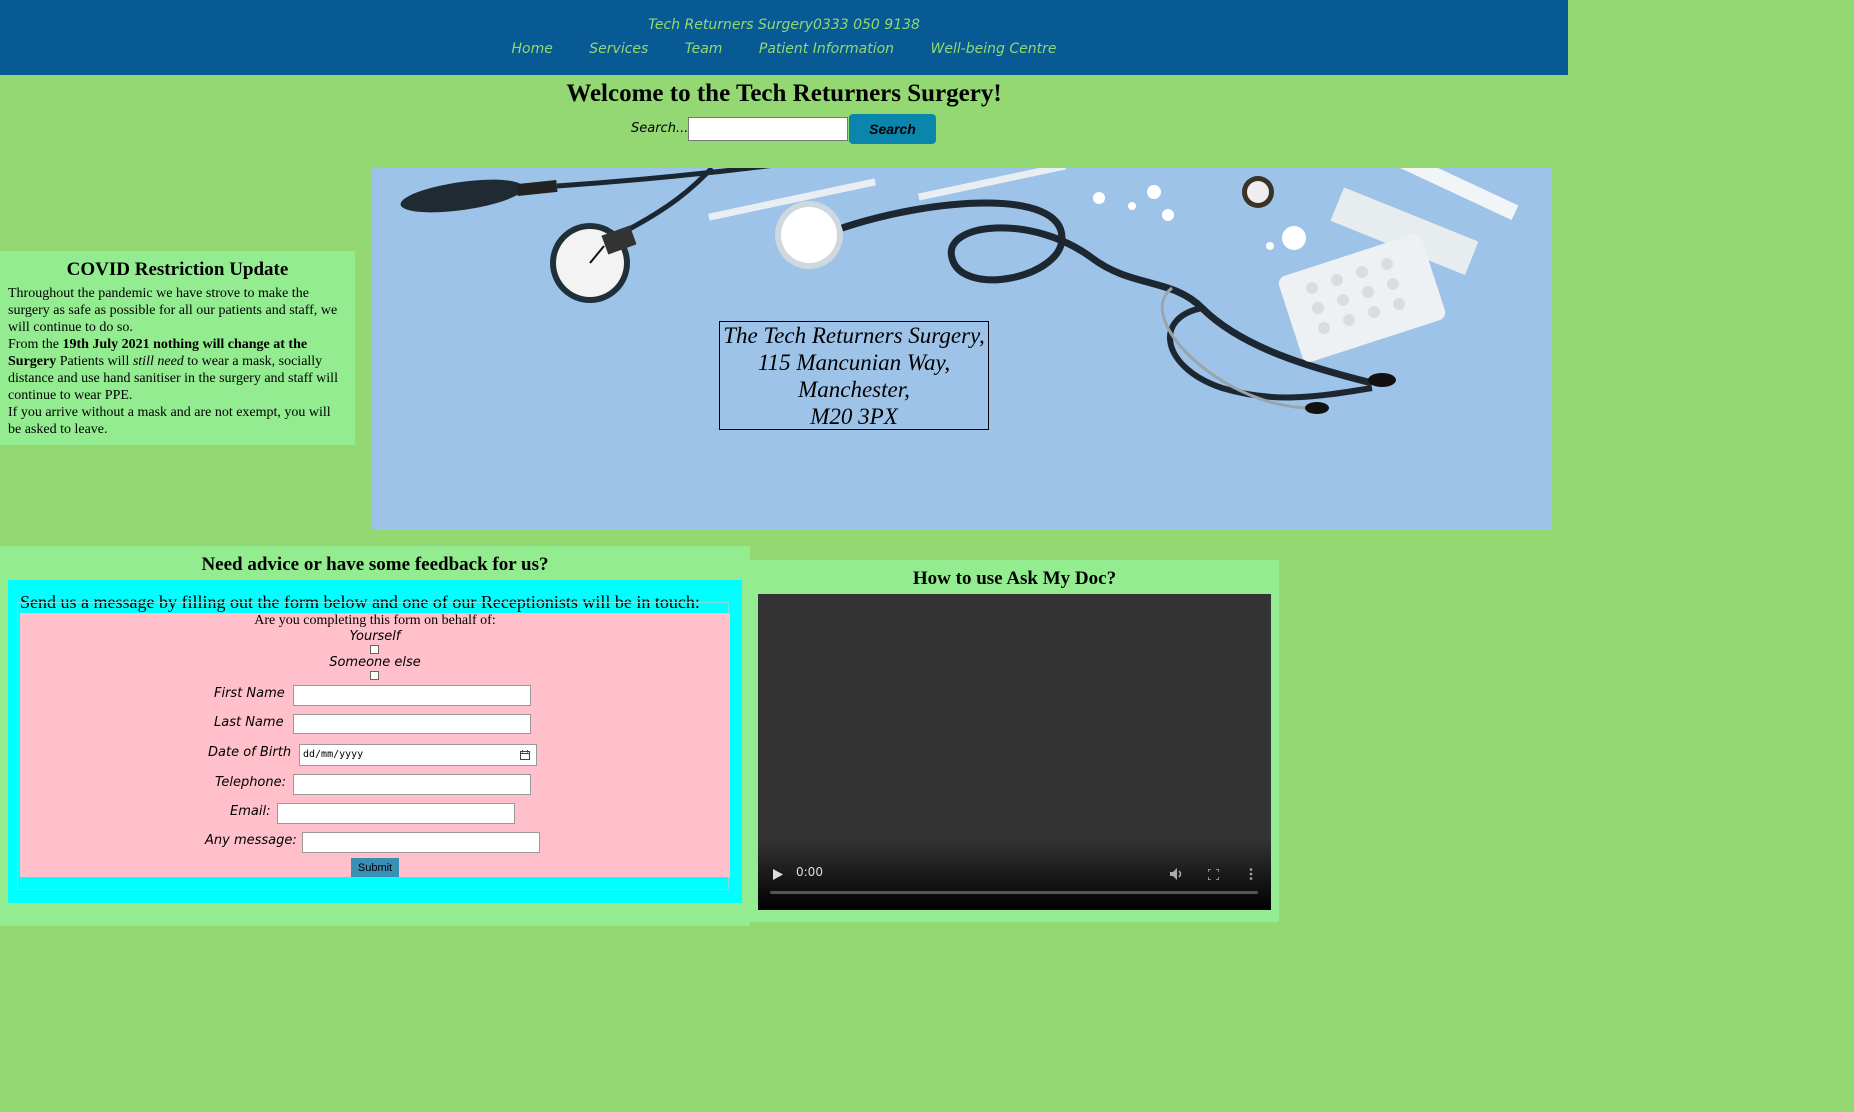 Image resolution: width=1854 pixels, height=1112 pixels. Describe the element at coordinates (250, 811) in the screenshot. I see `email-label: Email:` at that location.